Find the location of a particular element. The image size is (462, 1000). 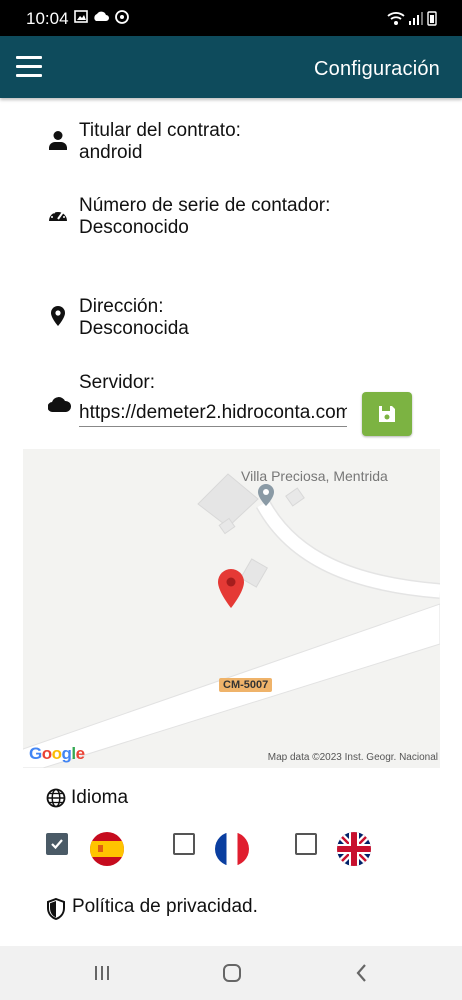

save-icon is located at coordinates (387, 414).